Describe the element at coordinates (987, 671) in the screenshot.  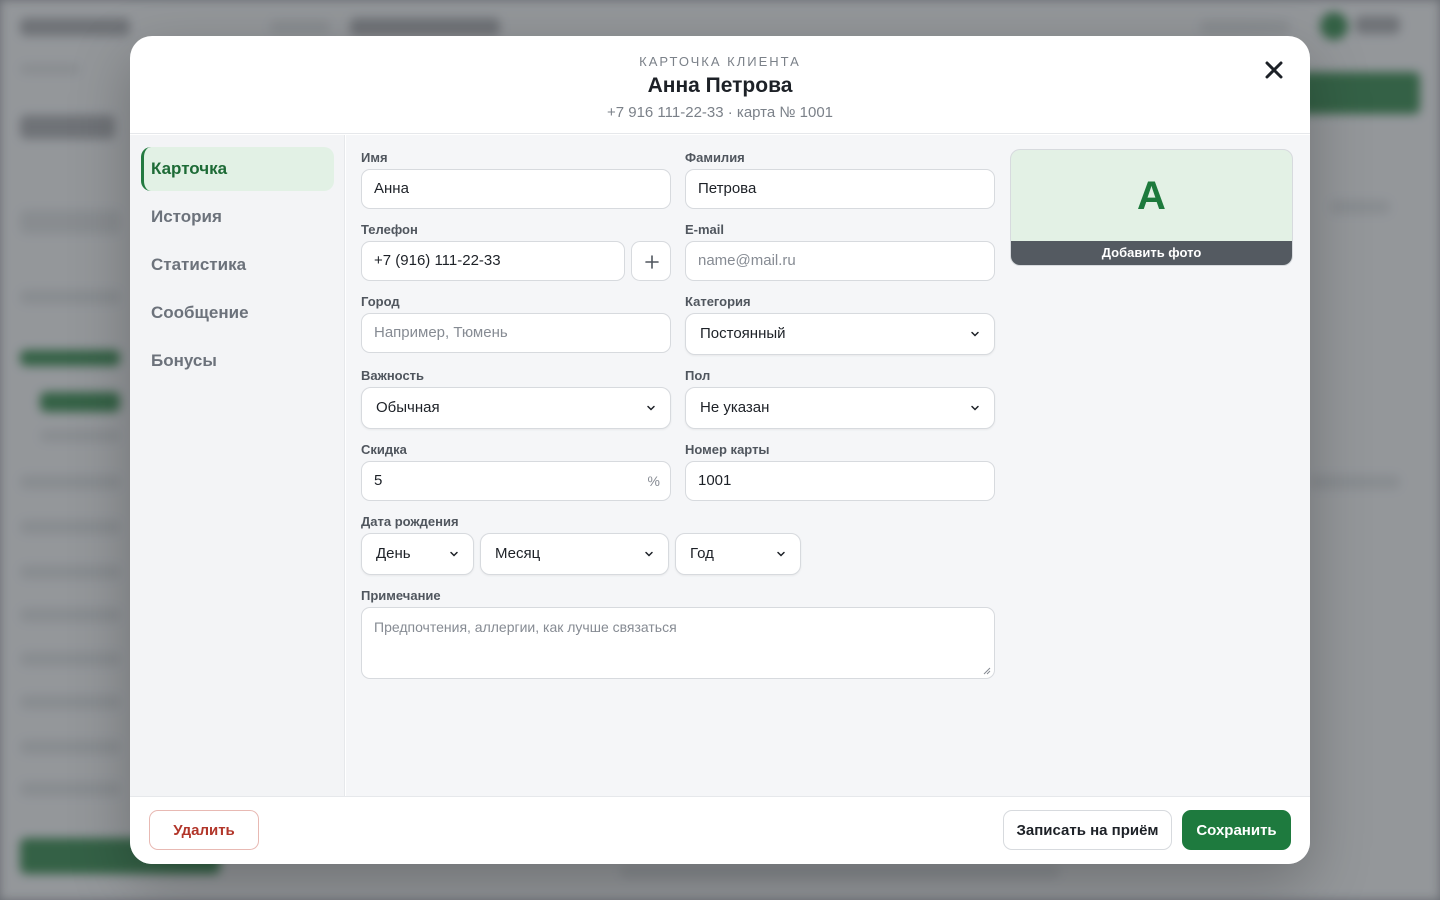
I see `resize-handle-icon` at that location.